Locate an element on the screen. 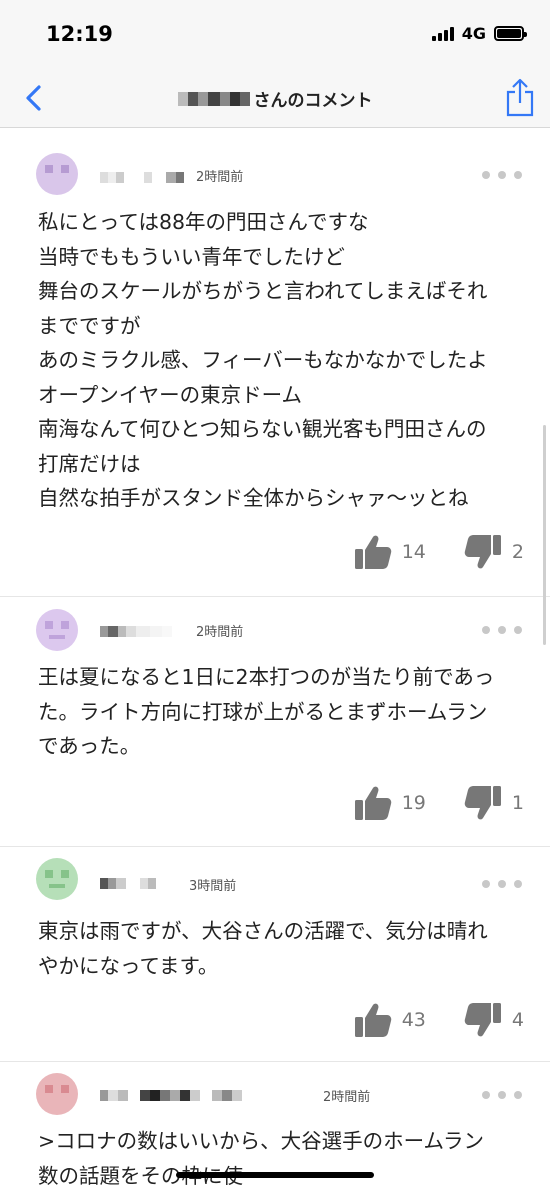 This screenshot has width=550, height=1190. status-bar: 12:19 4G is located at coordinates (275, 34).